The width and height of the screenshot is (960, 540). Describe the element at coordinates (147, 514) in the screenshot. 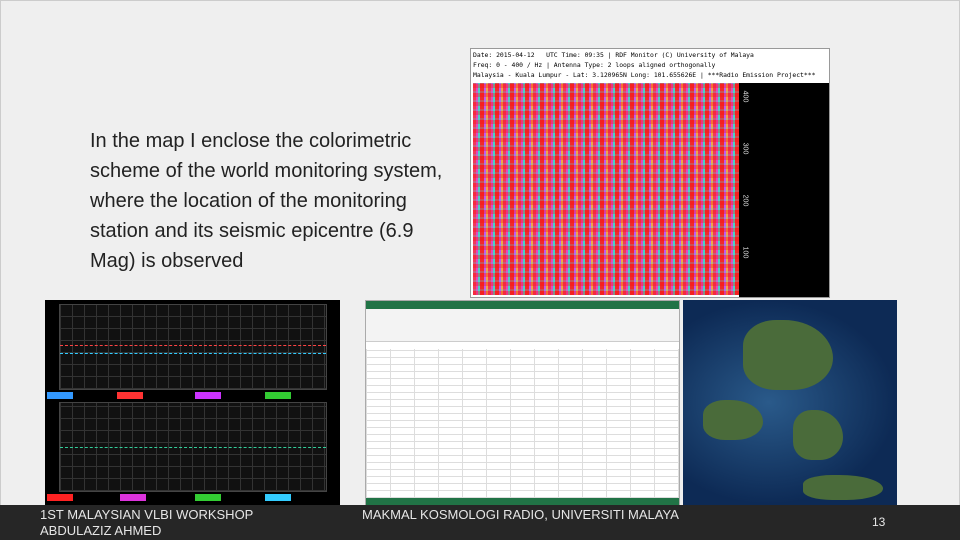

I see `footer-workshop: 1ST MALAYSIAN VLBI WORKSHOP` at that location.